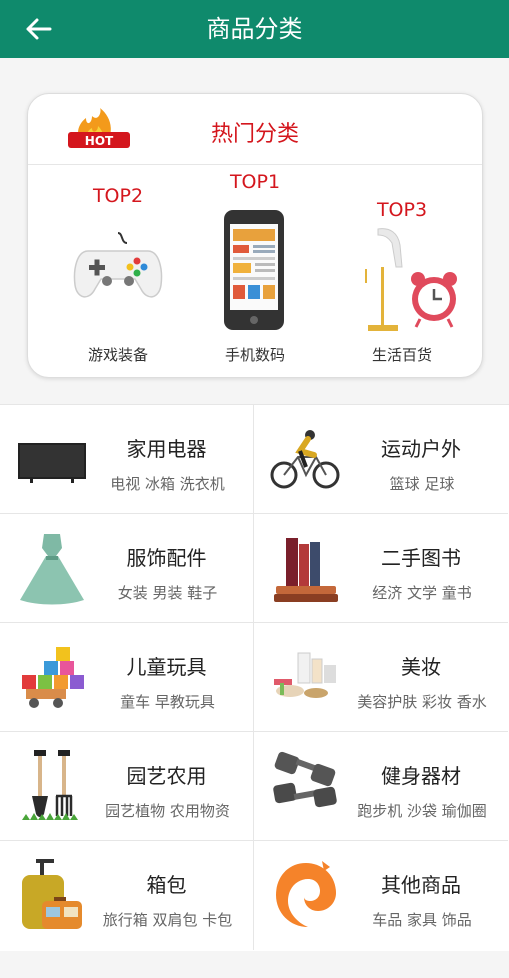  What do you see at coordinates (422, 920) in the screenshot?
I see `category-subtitle: 车品 家具 饰品` at bounding box center [422, 920].